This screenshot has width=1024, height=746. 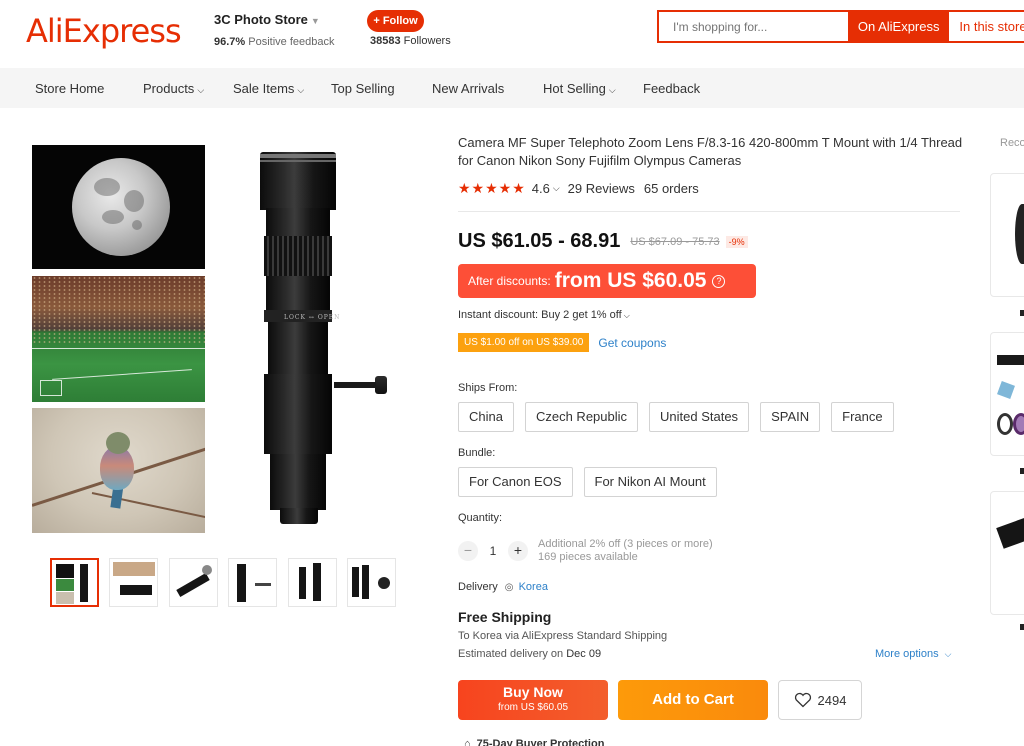 What do you see at coordinates (480, 518) in the screenshot?
I see `quantity-label: Quantity:` at bounding box center [480, 518].